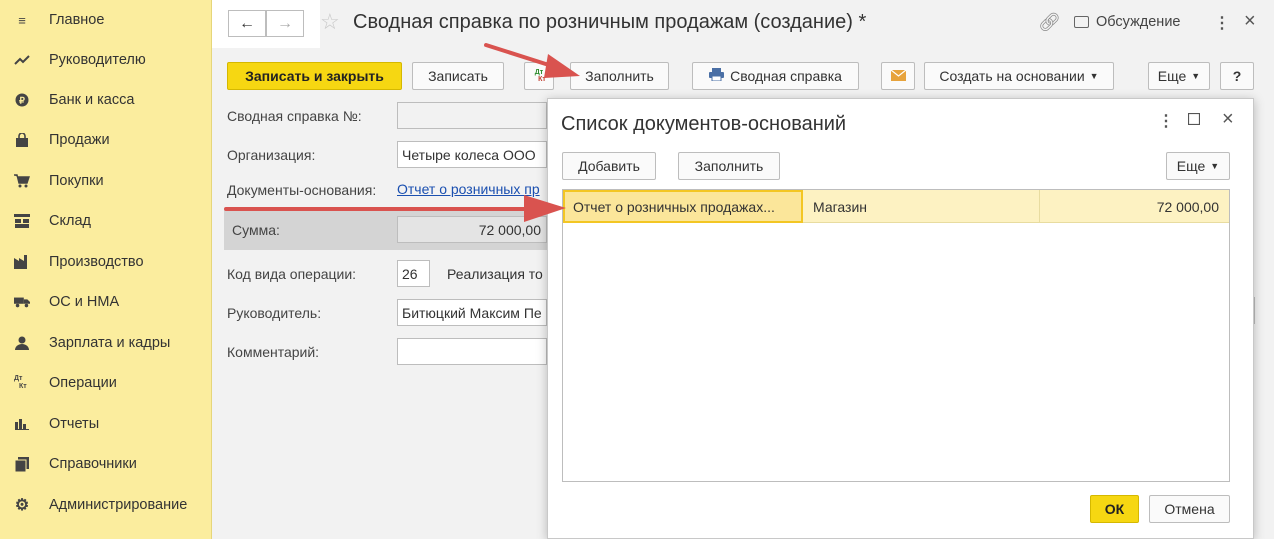 This screenshot has width=1274, height=539. What do you see at coordinates (118, 505) in the screenshot?
I see `sidebar-item-label: Администрирование` at bounding box center [118, 505].